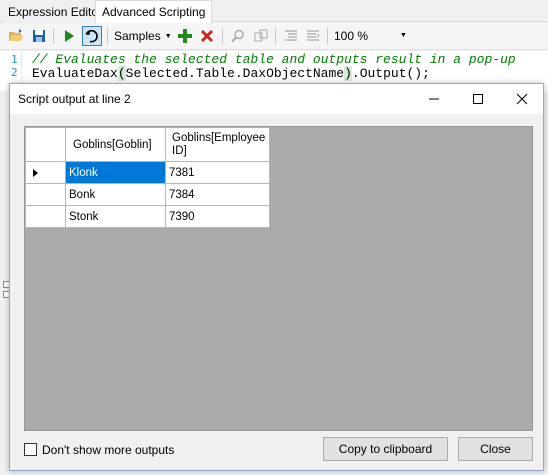 The image size is (548, 475). Describe the element at coordinates (235, 73) in the screenshot. I see `code-token: Selected.Table.DaxObjectName` at that location.